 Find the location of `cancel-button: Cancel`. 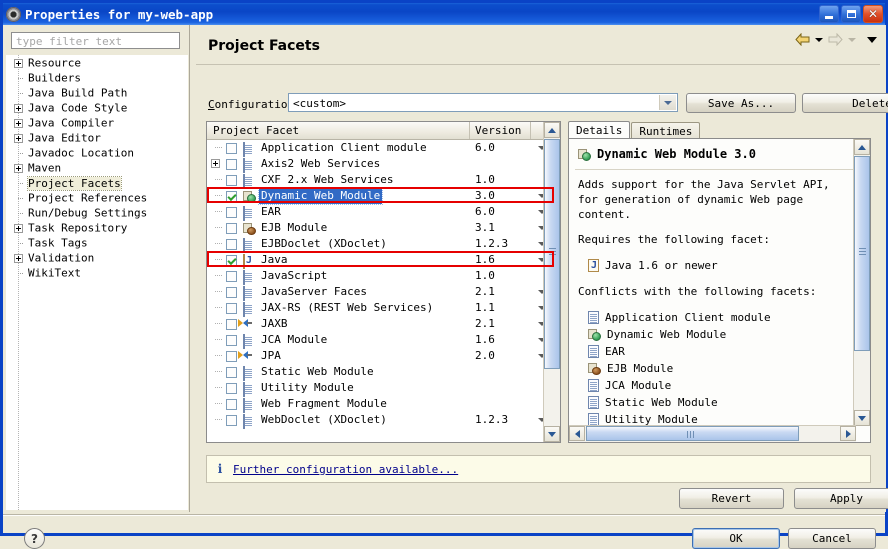

cancel-button: Cancel is located at coordinates (832, 538).